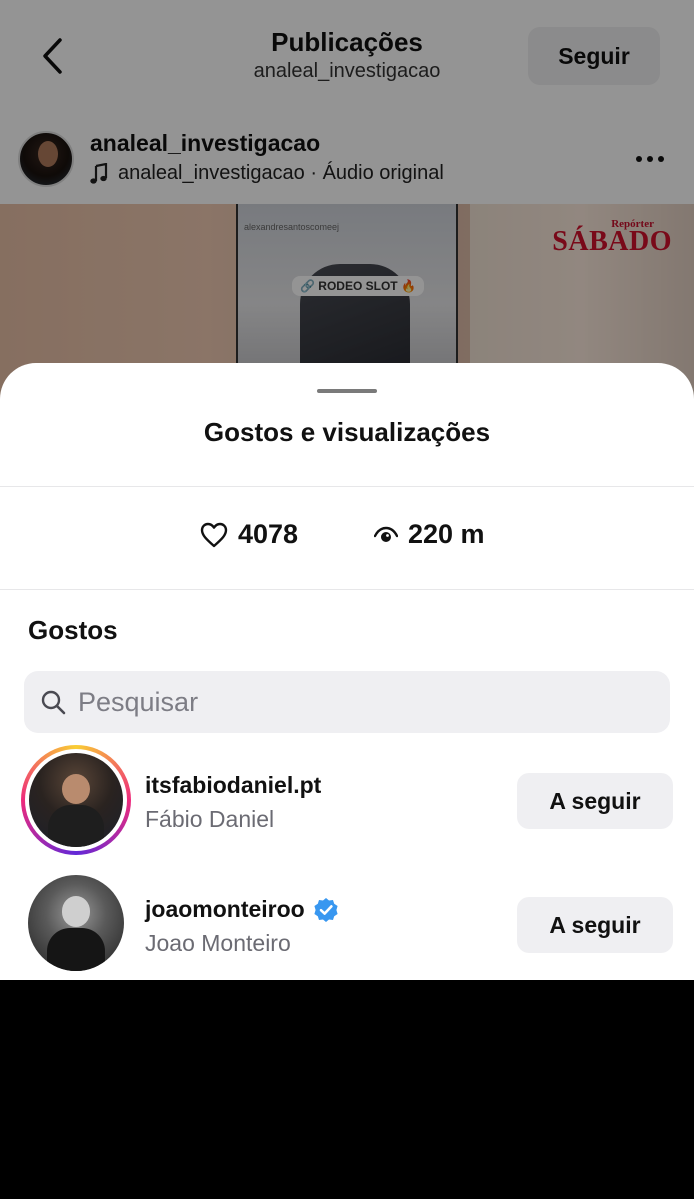  What do you see at coordinates (347, 795) in the screenshot?
I see `list-item: itsfabiodaniel.pt Fábio Daniel A seguir` at bounding box center [347, 795].